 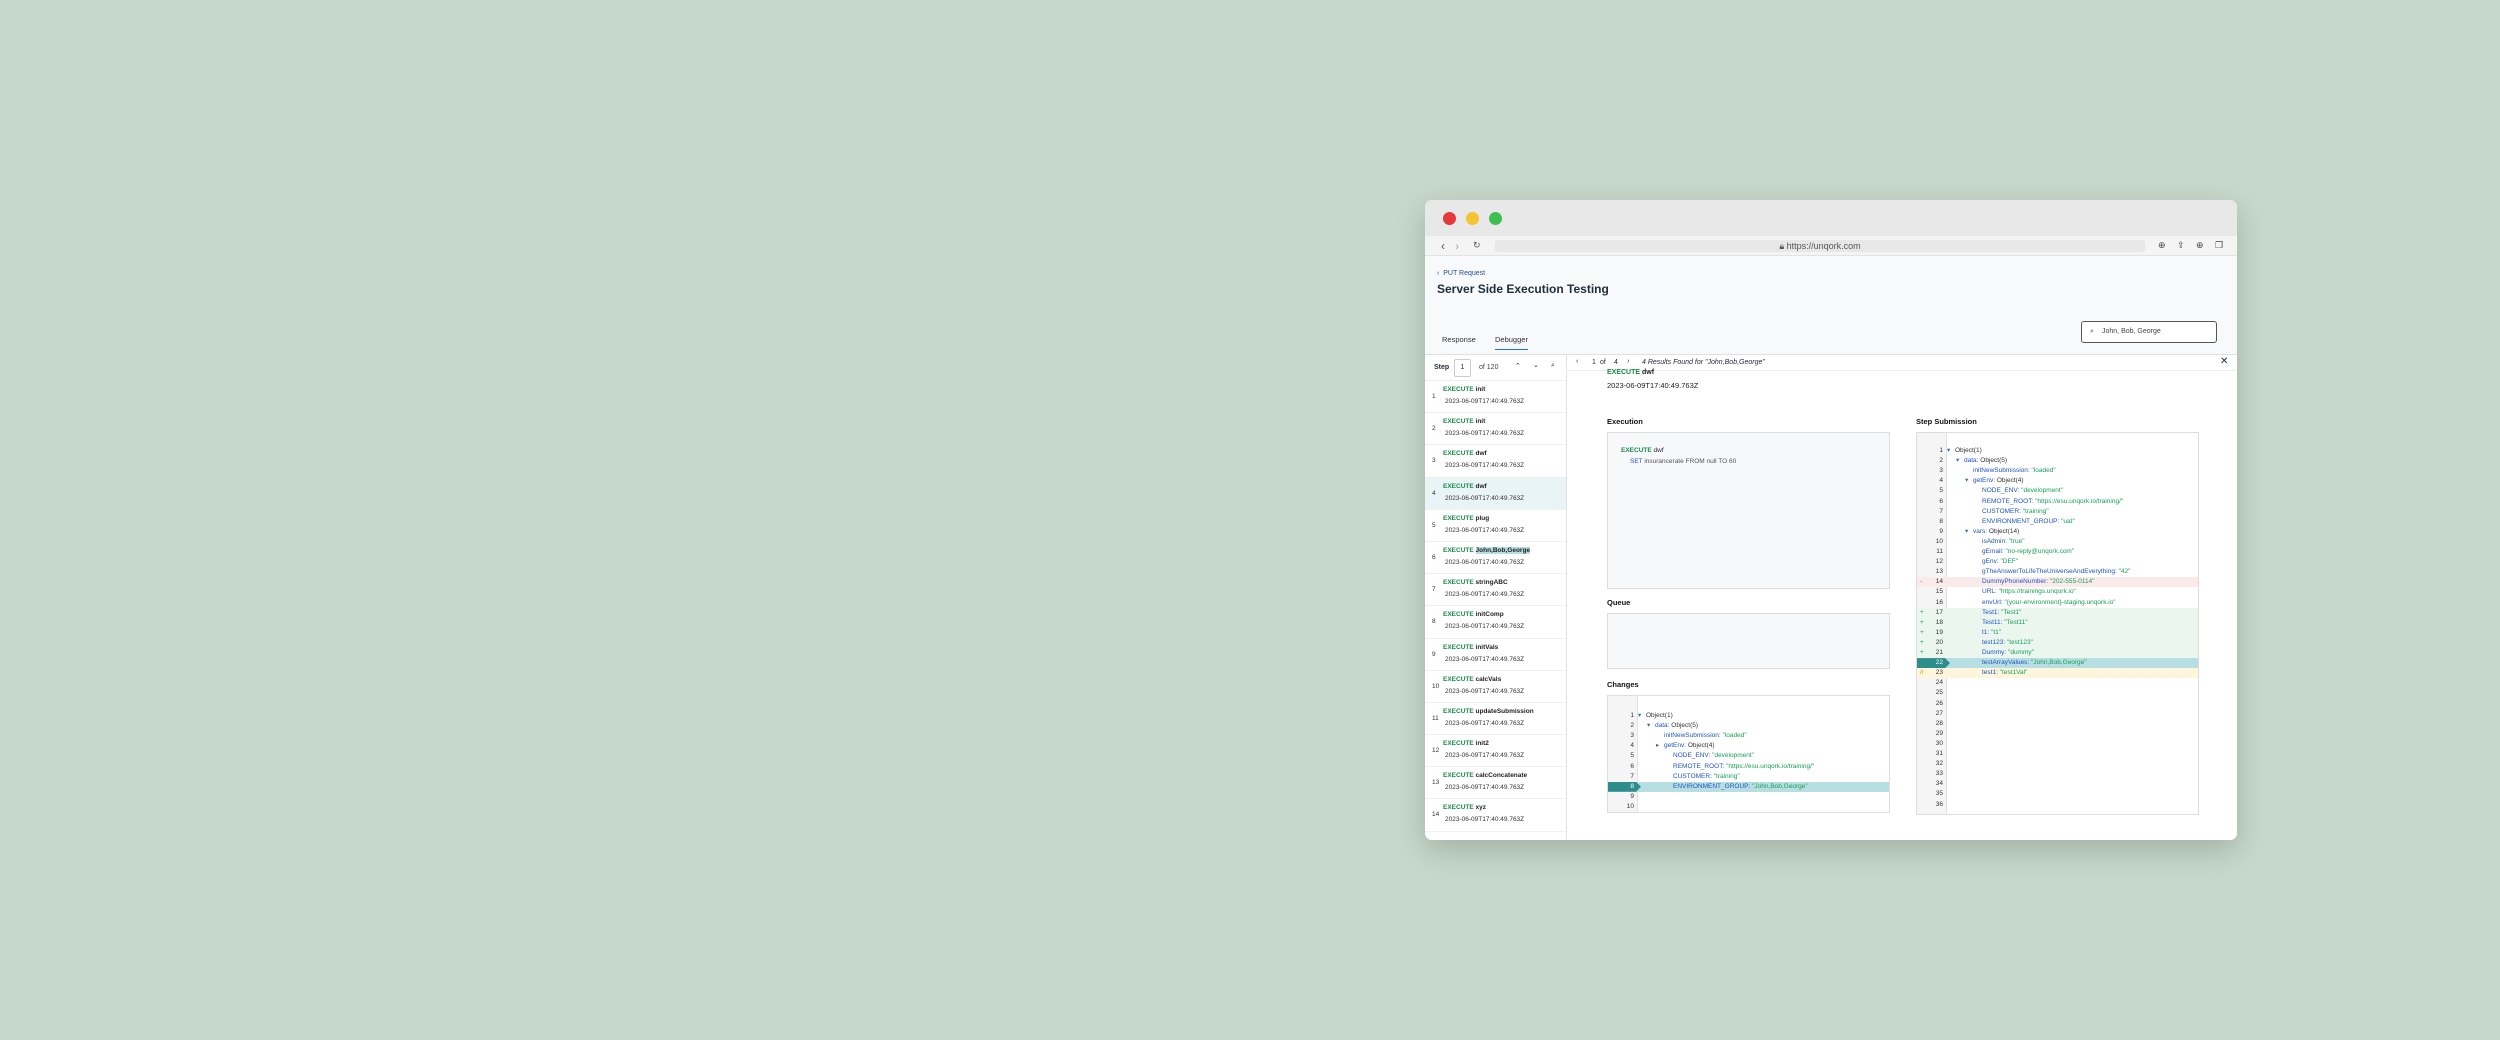 What do you see at coordinates (1436, 686) in the screenshot?
I see `step-number: 10` at bounding box center [1436, 686].